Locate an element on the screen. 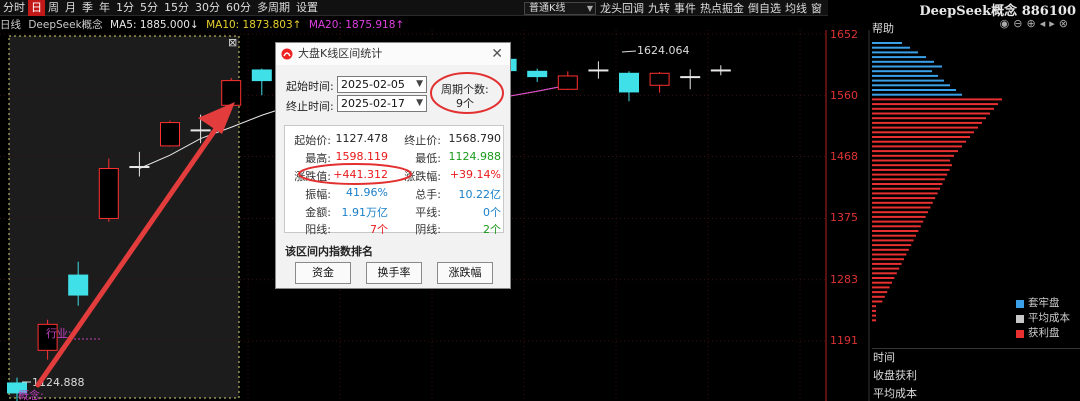 This screenshot has height=401, width=1080. right-panel-header: DeepSeek概念 886100 is located at coordinates (976, 9).